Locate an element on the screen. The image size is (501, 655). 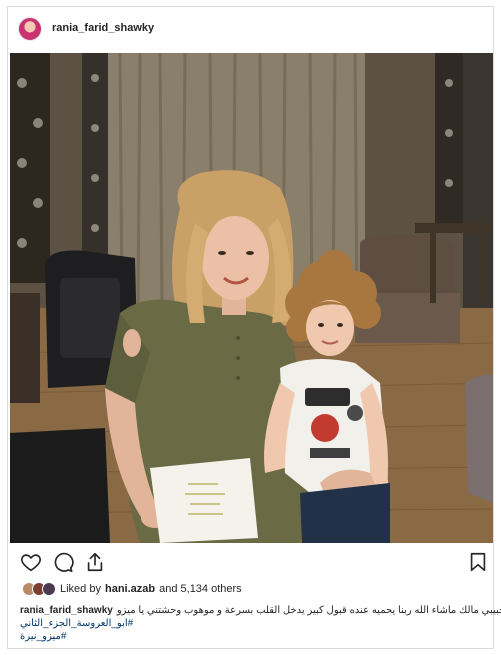
liker-avatars is located at coordinates (39, 589).